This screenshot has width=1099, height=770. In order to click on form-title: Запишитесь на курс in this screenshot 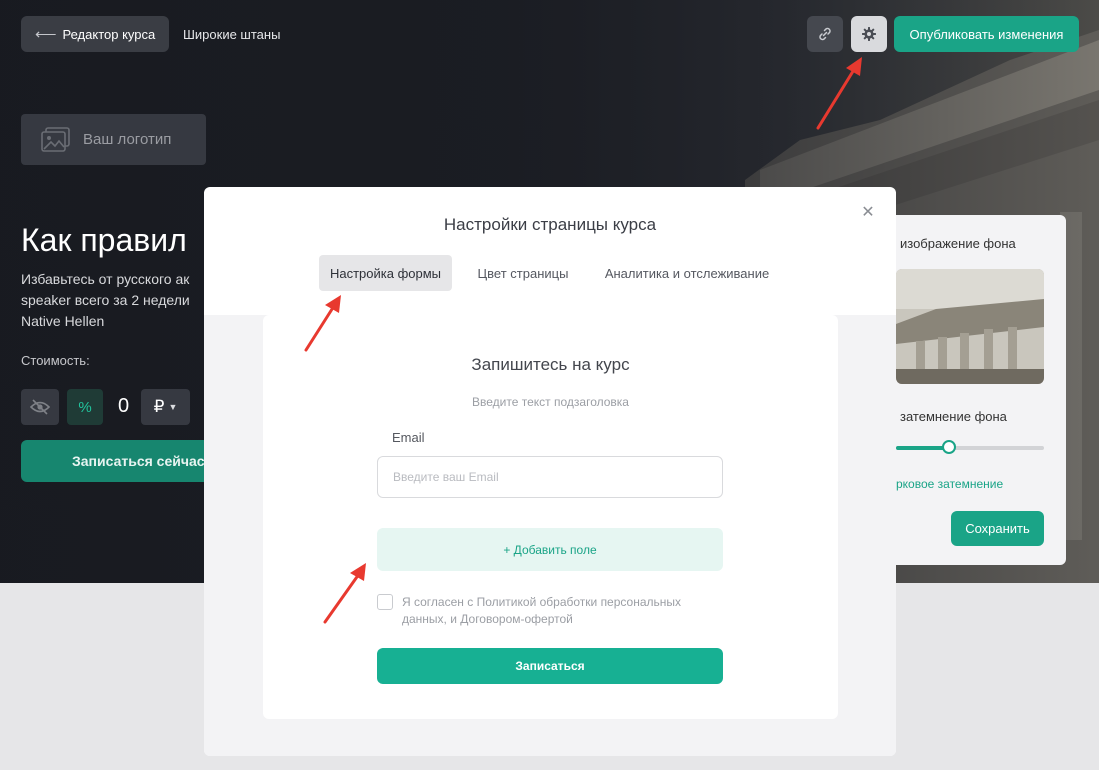, I will do `click(550, 365)`.